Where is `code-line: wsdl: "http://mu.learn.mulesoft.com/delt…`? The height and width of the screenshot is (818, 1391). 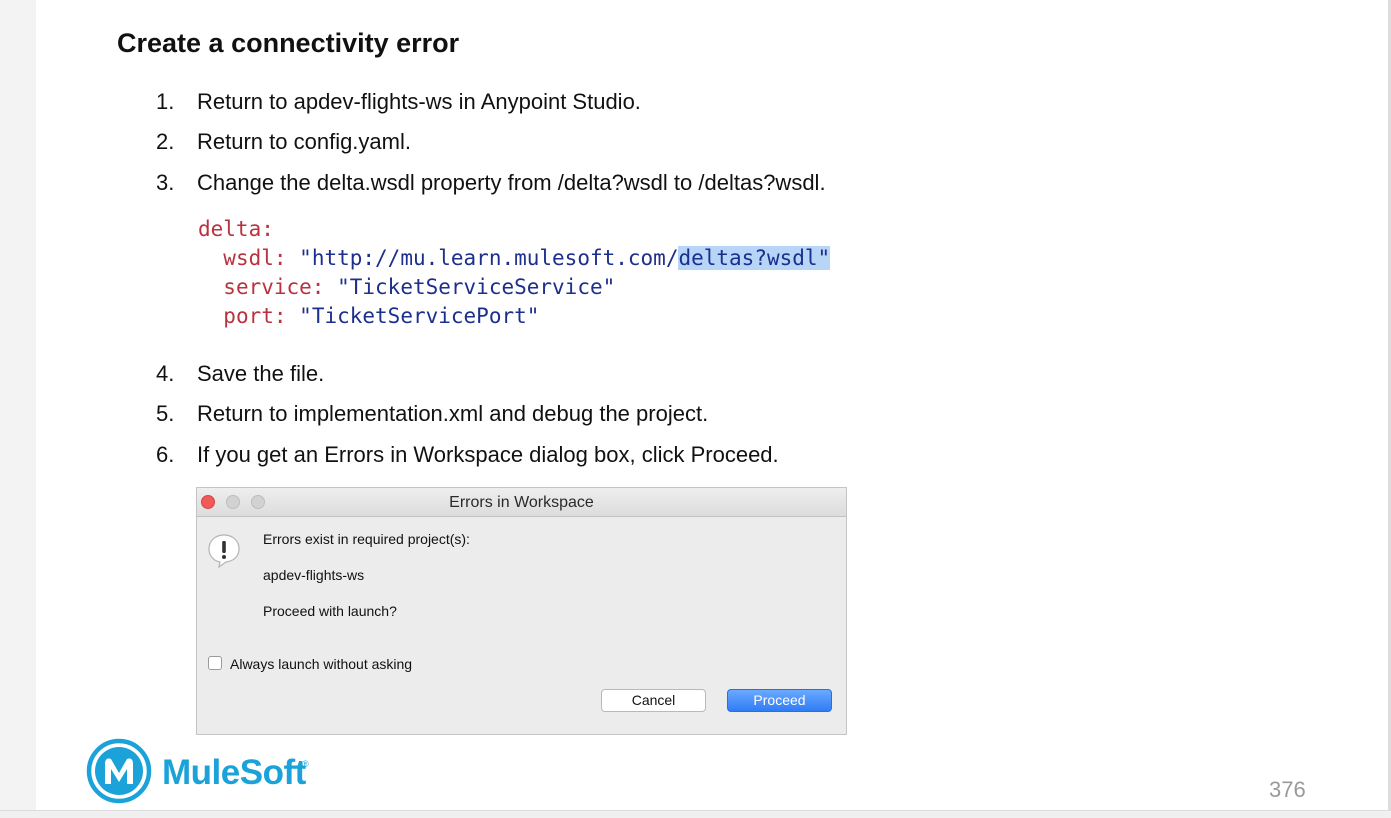 code-line: wsdl: "http://mu.learn.mulesoft.com/delt… is located at coordinates (514, 258).